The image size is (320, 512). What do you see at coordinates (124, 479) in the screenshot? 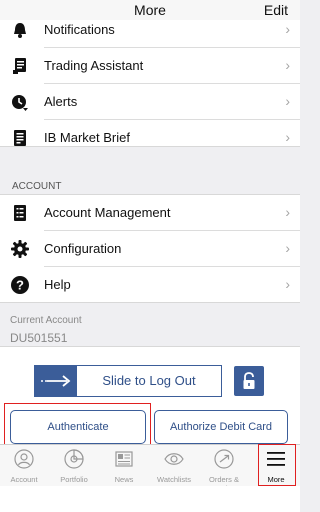
I see `tab-label: News` at bounding box center [124, 479].